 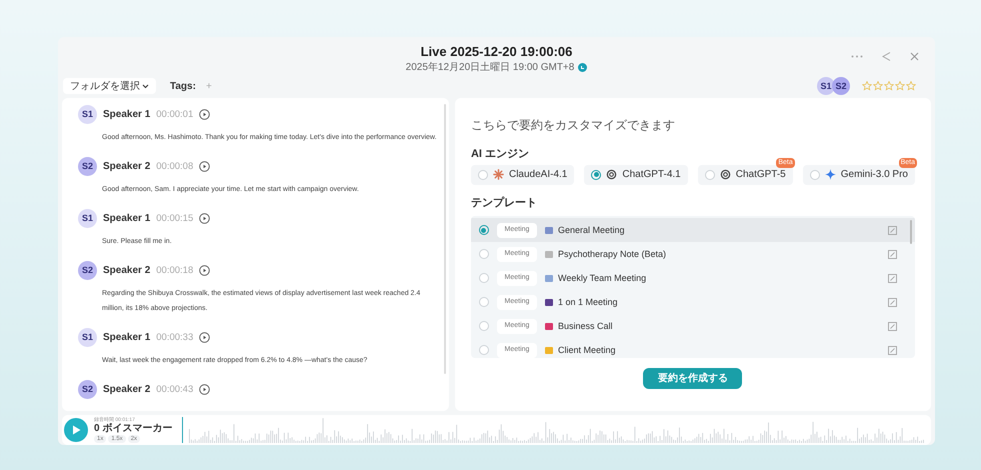 What do you see at coordinates (504, 203) in the screenshot?
I see `template-label: テンプレート` at bounding box center [504, 203].